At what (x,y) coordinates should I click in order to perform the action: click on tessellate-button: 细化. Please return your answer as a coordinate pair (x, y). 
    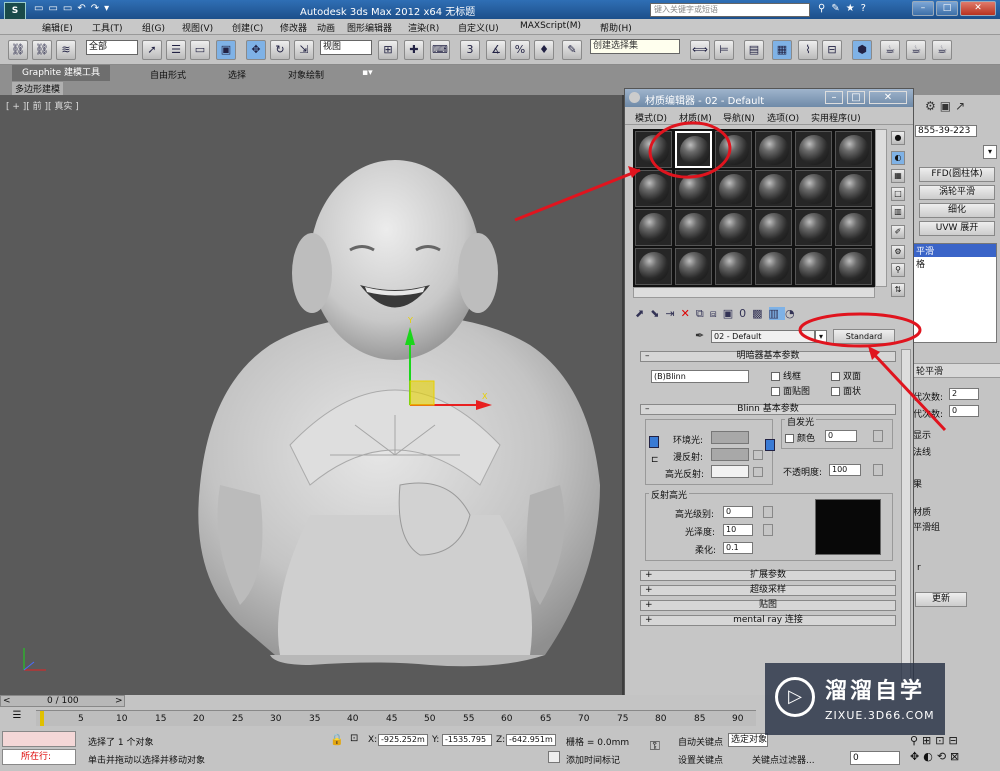
    Looking at the image, I should click on (957, 210).